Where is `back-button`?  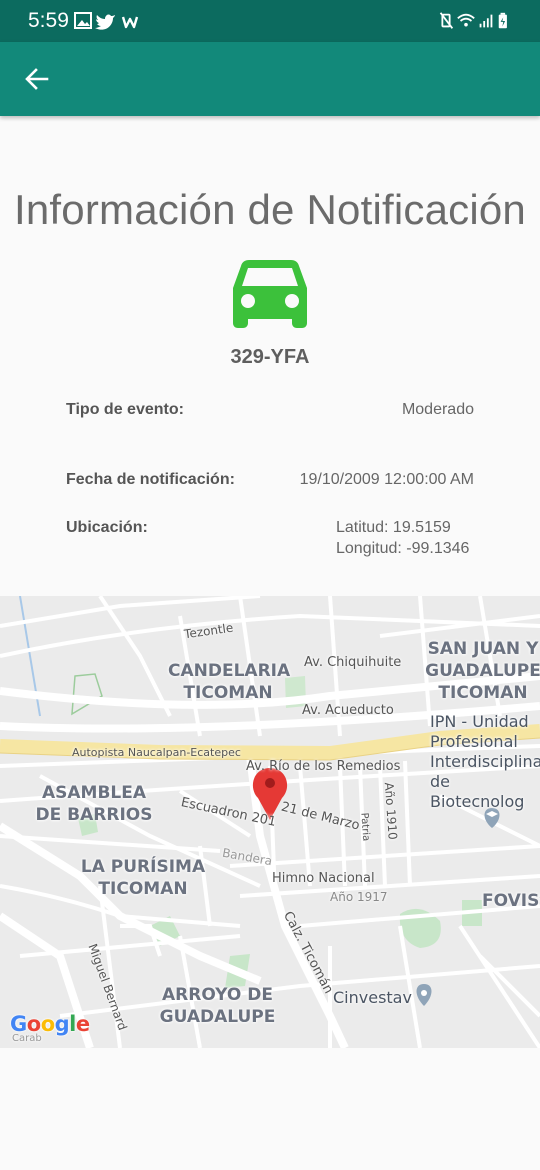 back-button is located at coordinates (37, 79).